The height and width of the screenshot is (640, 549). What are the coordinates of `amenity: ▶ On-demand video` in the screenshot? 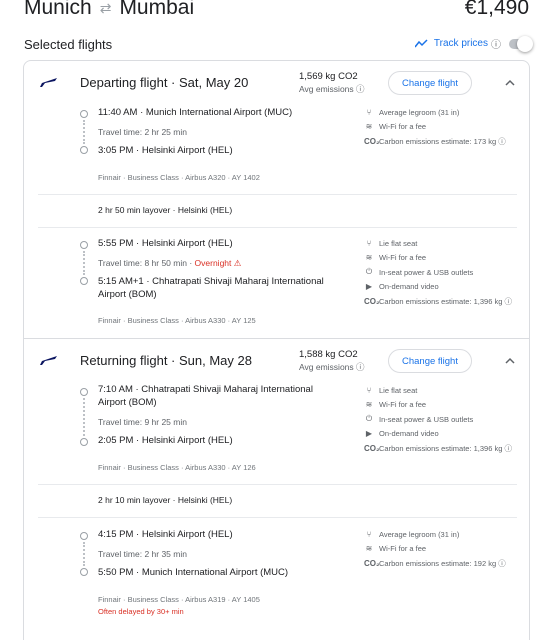 It's located at (446, 287).